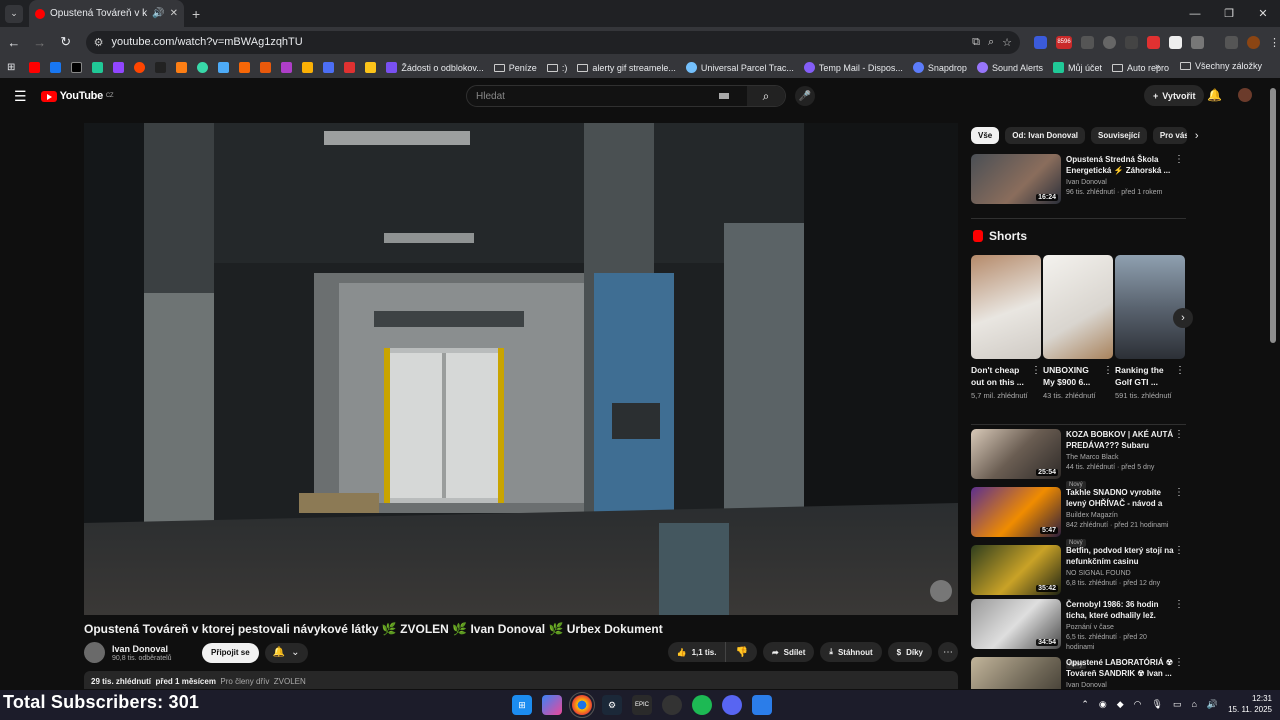  I want to click on chevron-right-icon: ›, so click(1197, 136).